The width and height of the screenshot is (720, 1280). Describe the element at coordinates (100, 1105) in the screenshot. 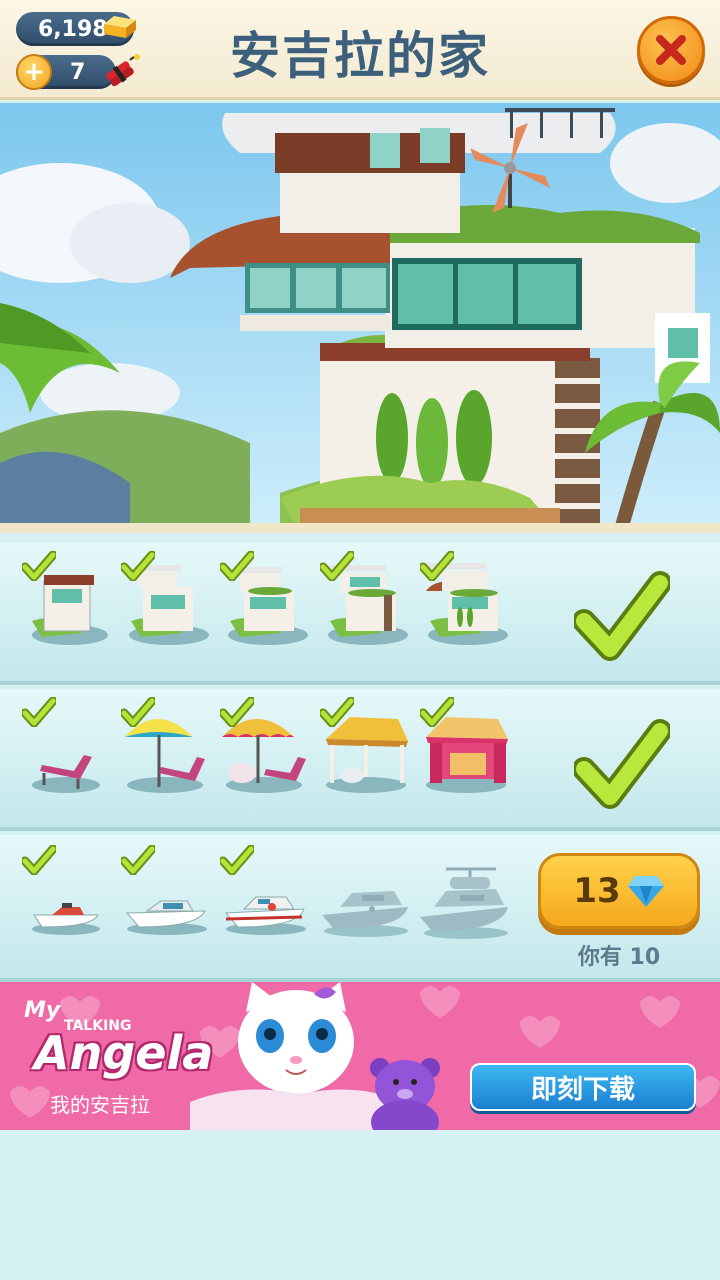

I see `ad-subtitle: 我的安吉拉` at that location.